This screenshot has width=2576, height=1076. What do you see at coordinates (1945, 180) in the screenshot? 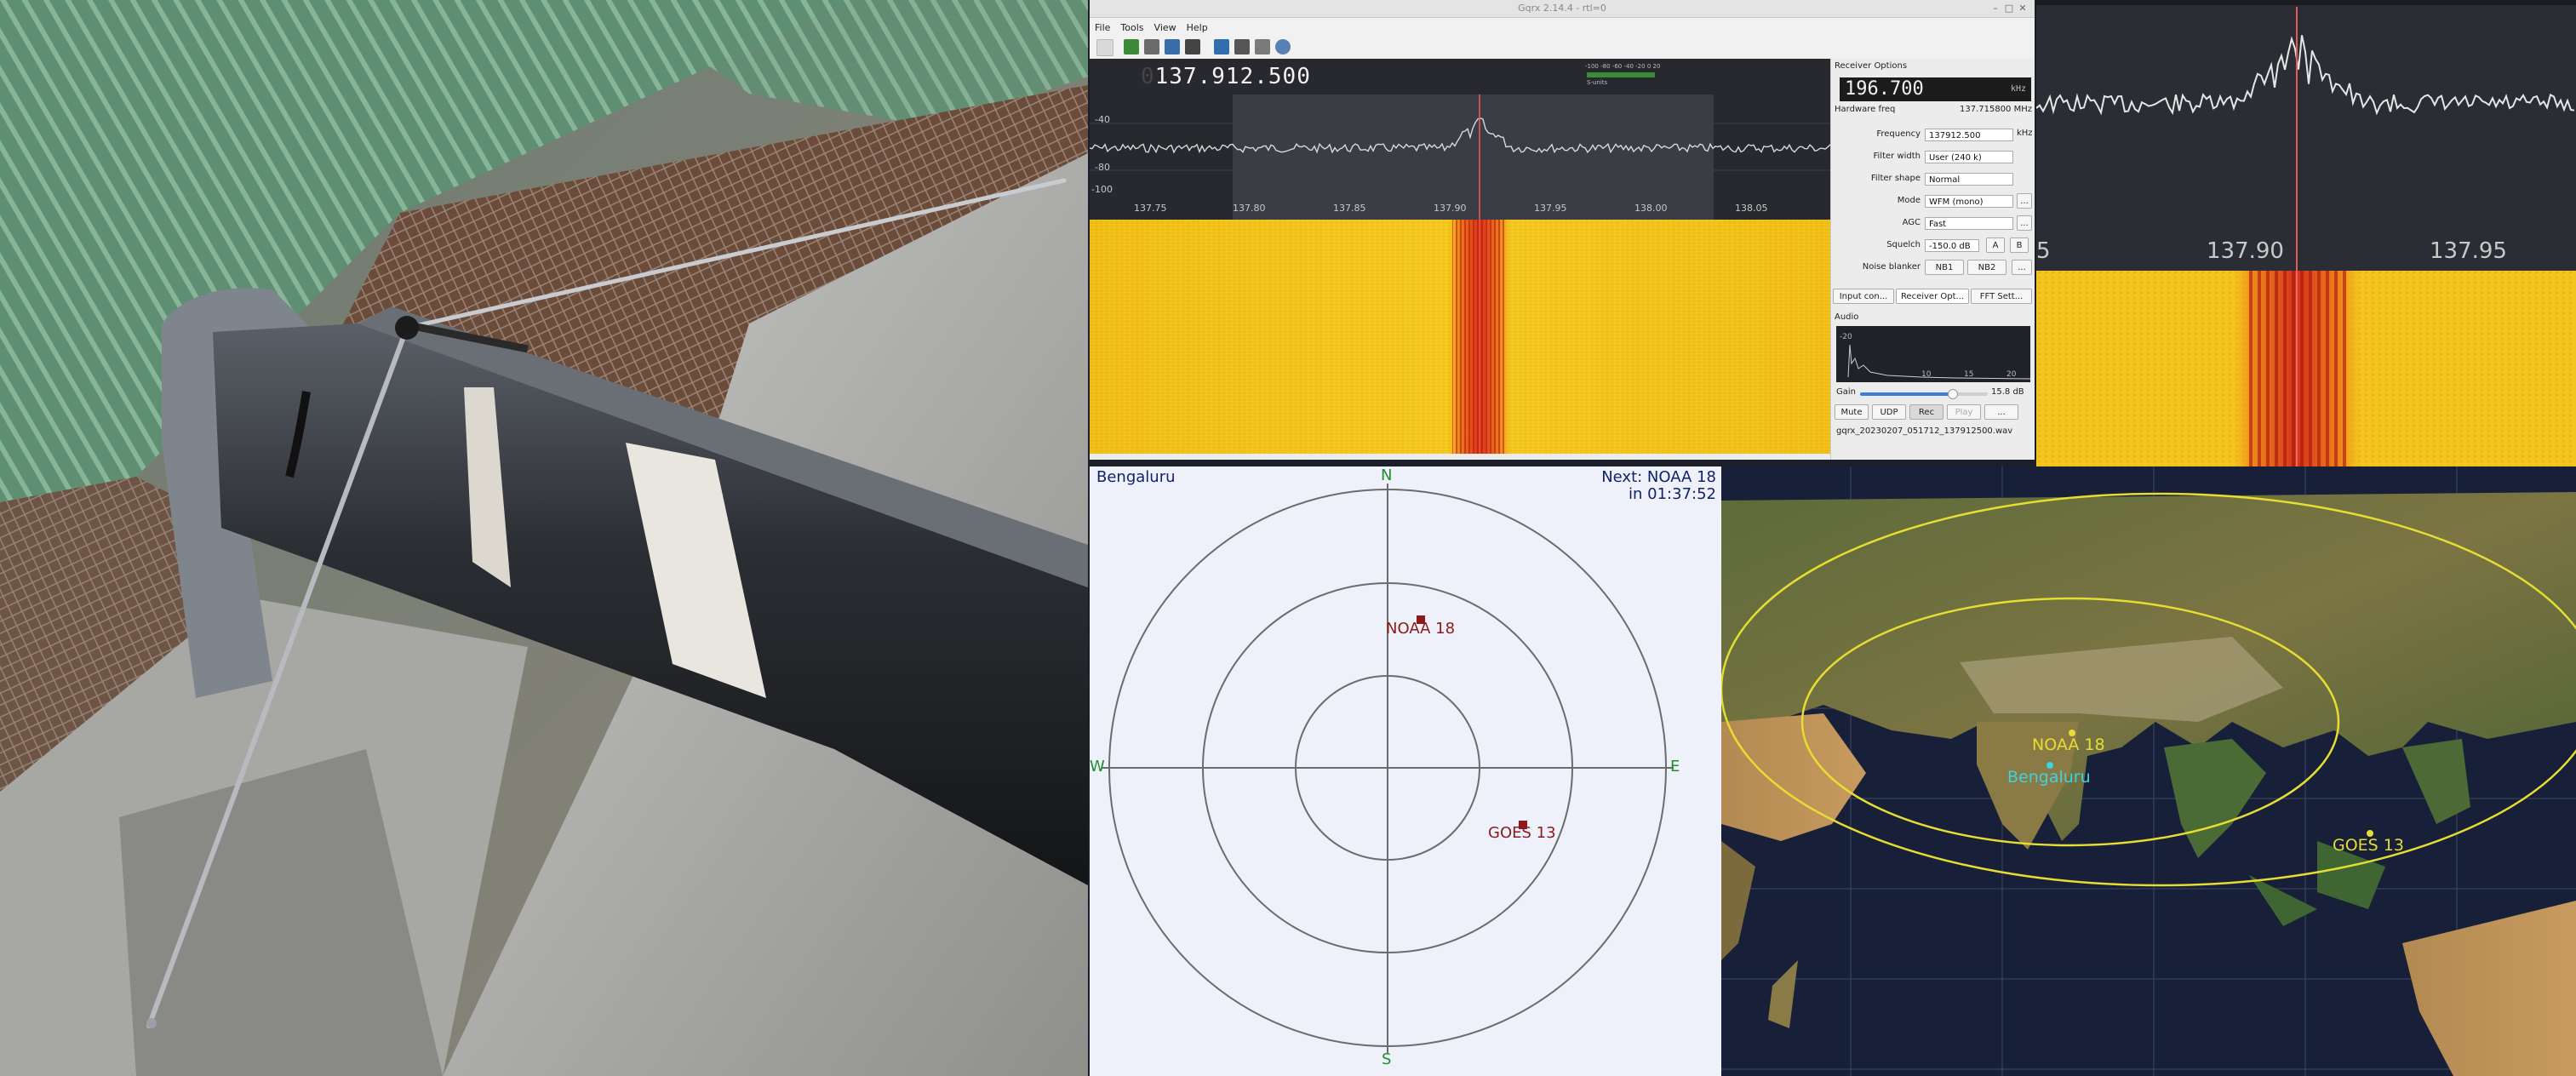
I see `filter-shape-value: Normal` at bounding box center [1945, 180].